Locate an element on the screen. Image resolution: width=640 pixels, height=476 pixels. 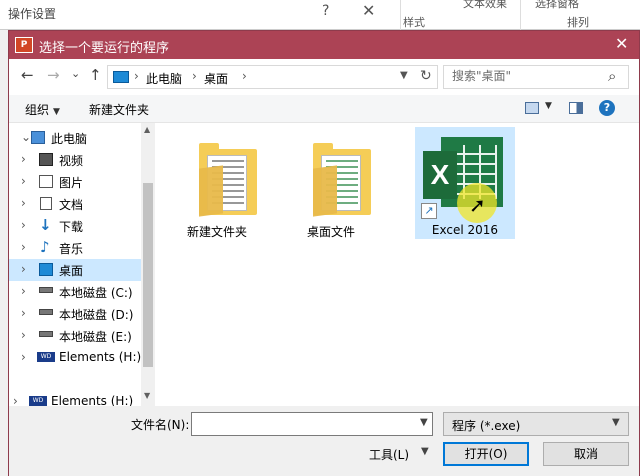
tree-item-label: 图片 is located at coordinates (71, 183).